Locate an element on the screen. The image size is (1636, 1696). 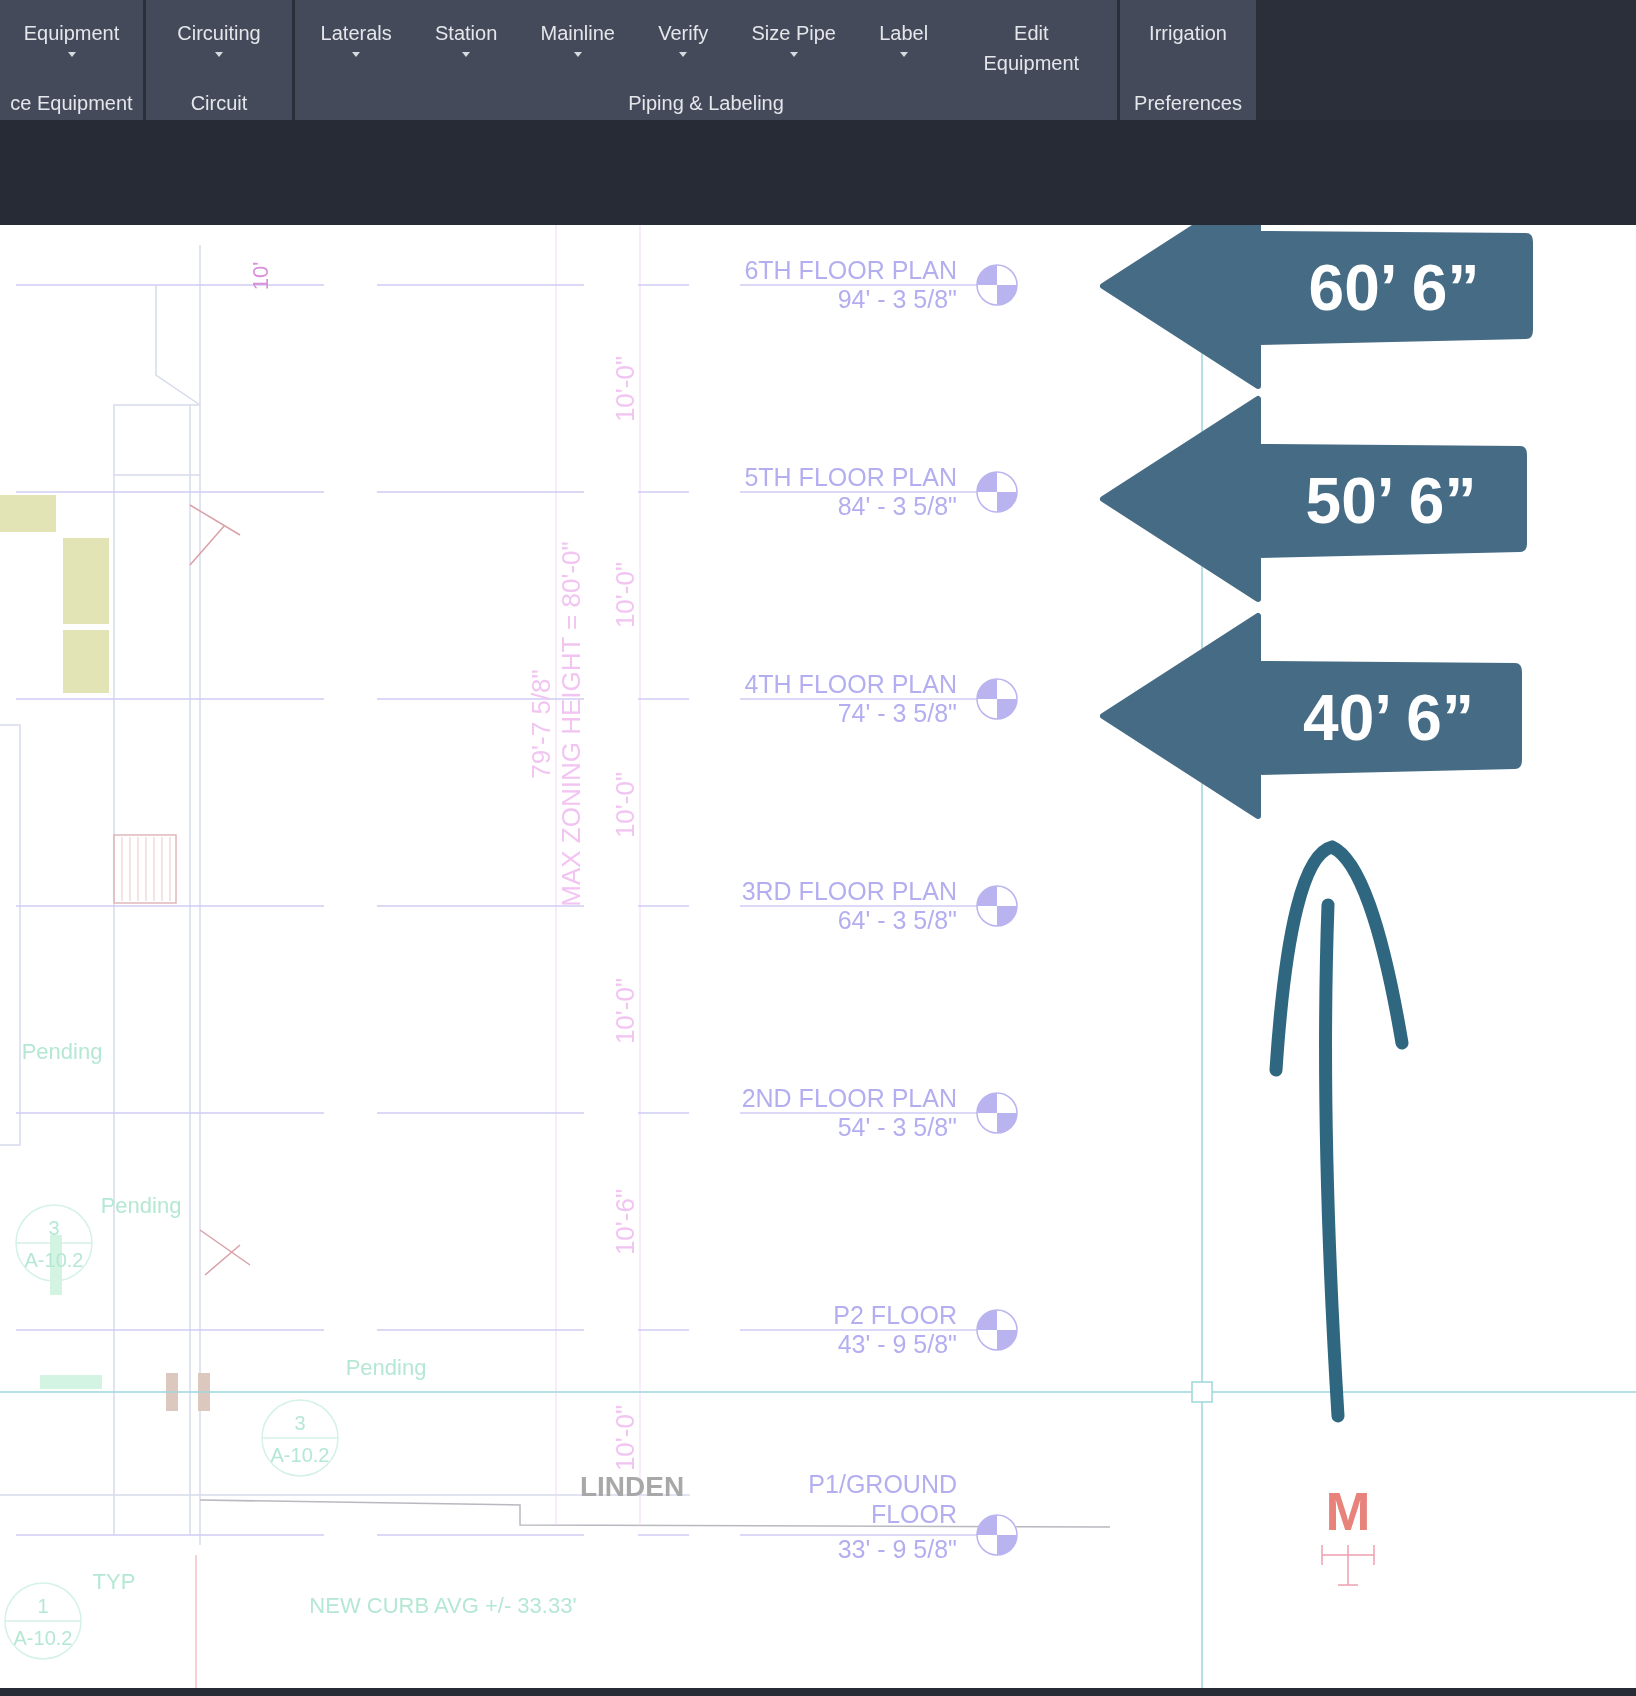
ribbon-button: Irrigation is located at coordinates (1188, 53).